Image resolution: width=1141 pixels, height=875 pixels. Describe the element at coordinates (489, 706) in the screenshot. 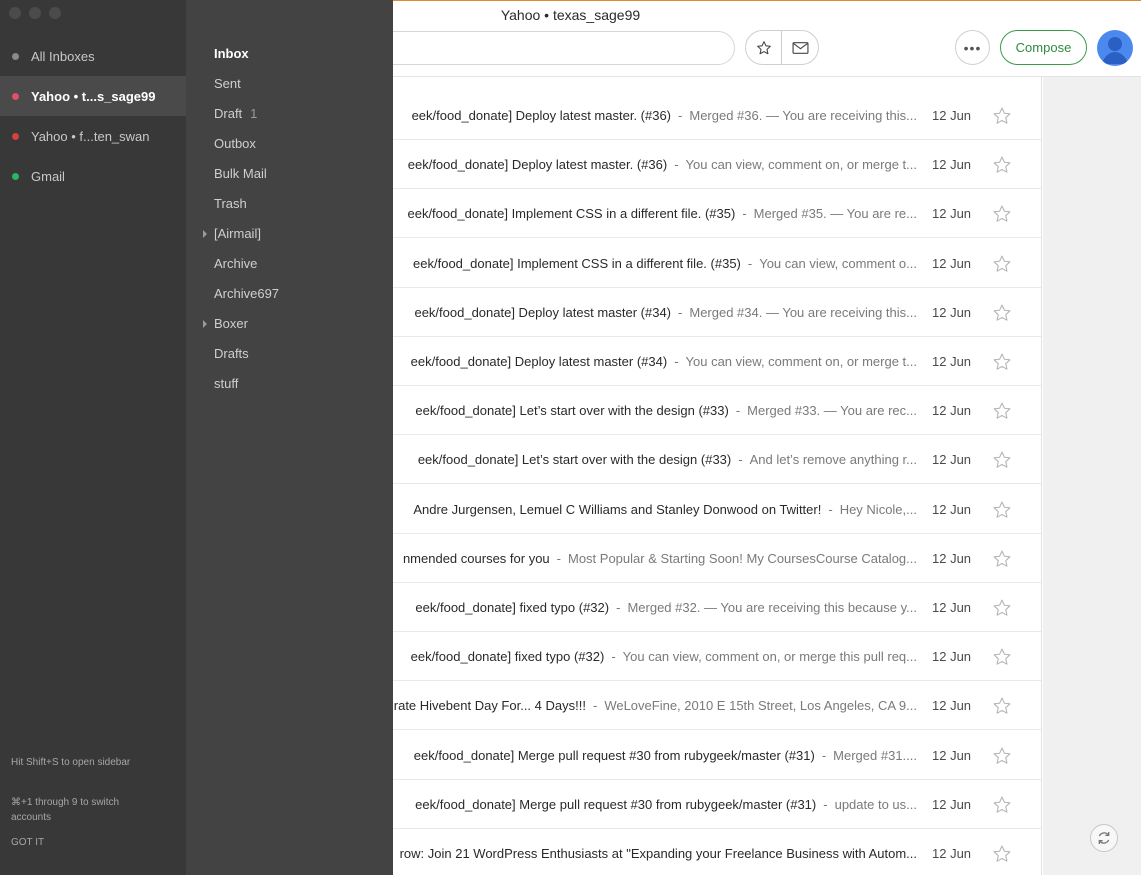

I see `message-subject: rate Hivebent Day For... 4 Days!!!` at that location.